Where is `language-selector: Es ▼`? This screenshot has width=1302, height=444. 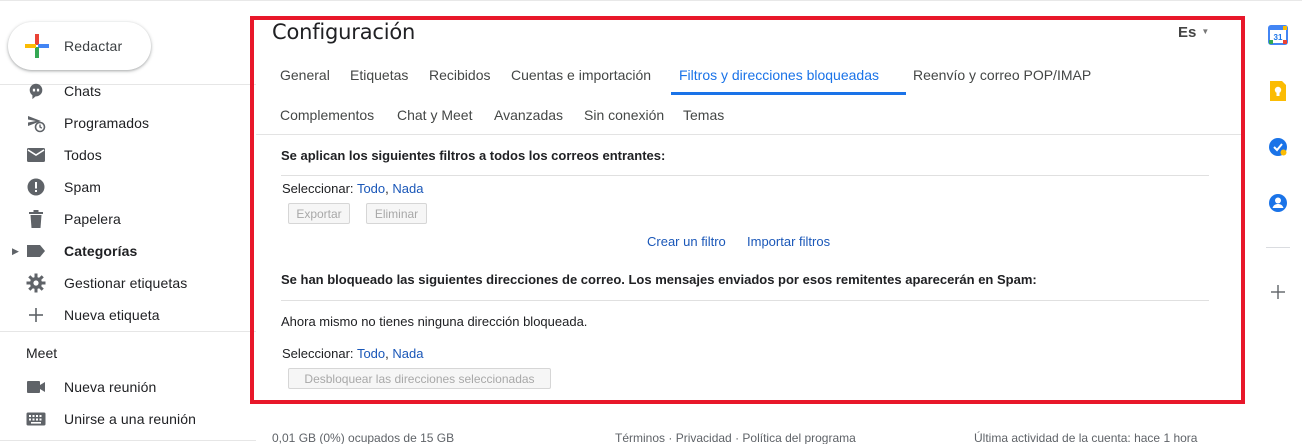 language-selector: Es ▼ is located at coordinates (1193, 32).